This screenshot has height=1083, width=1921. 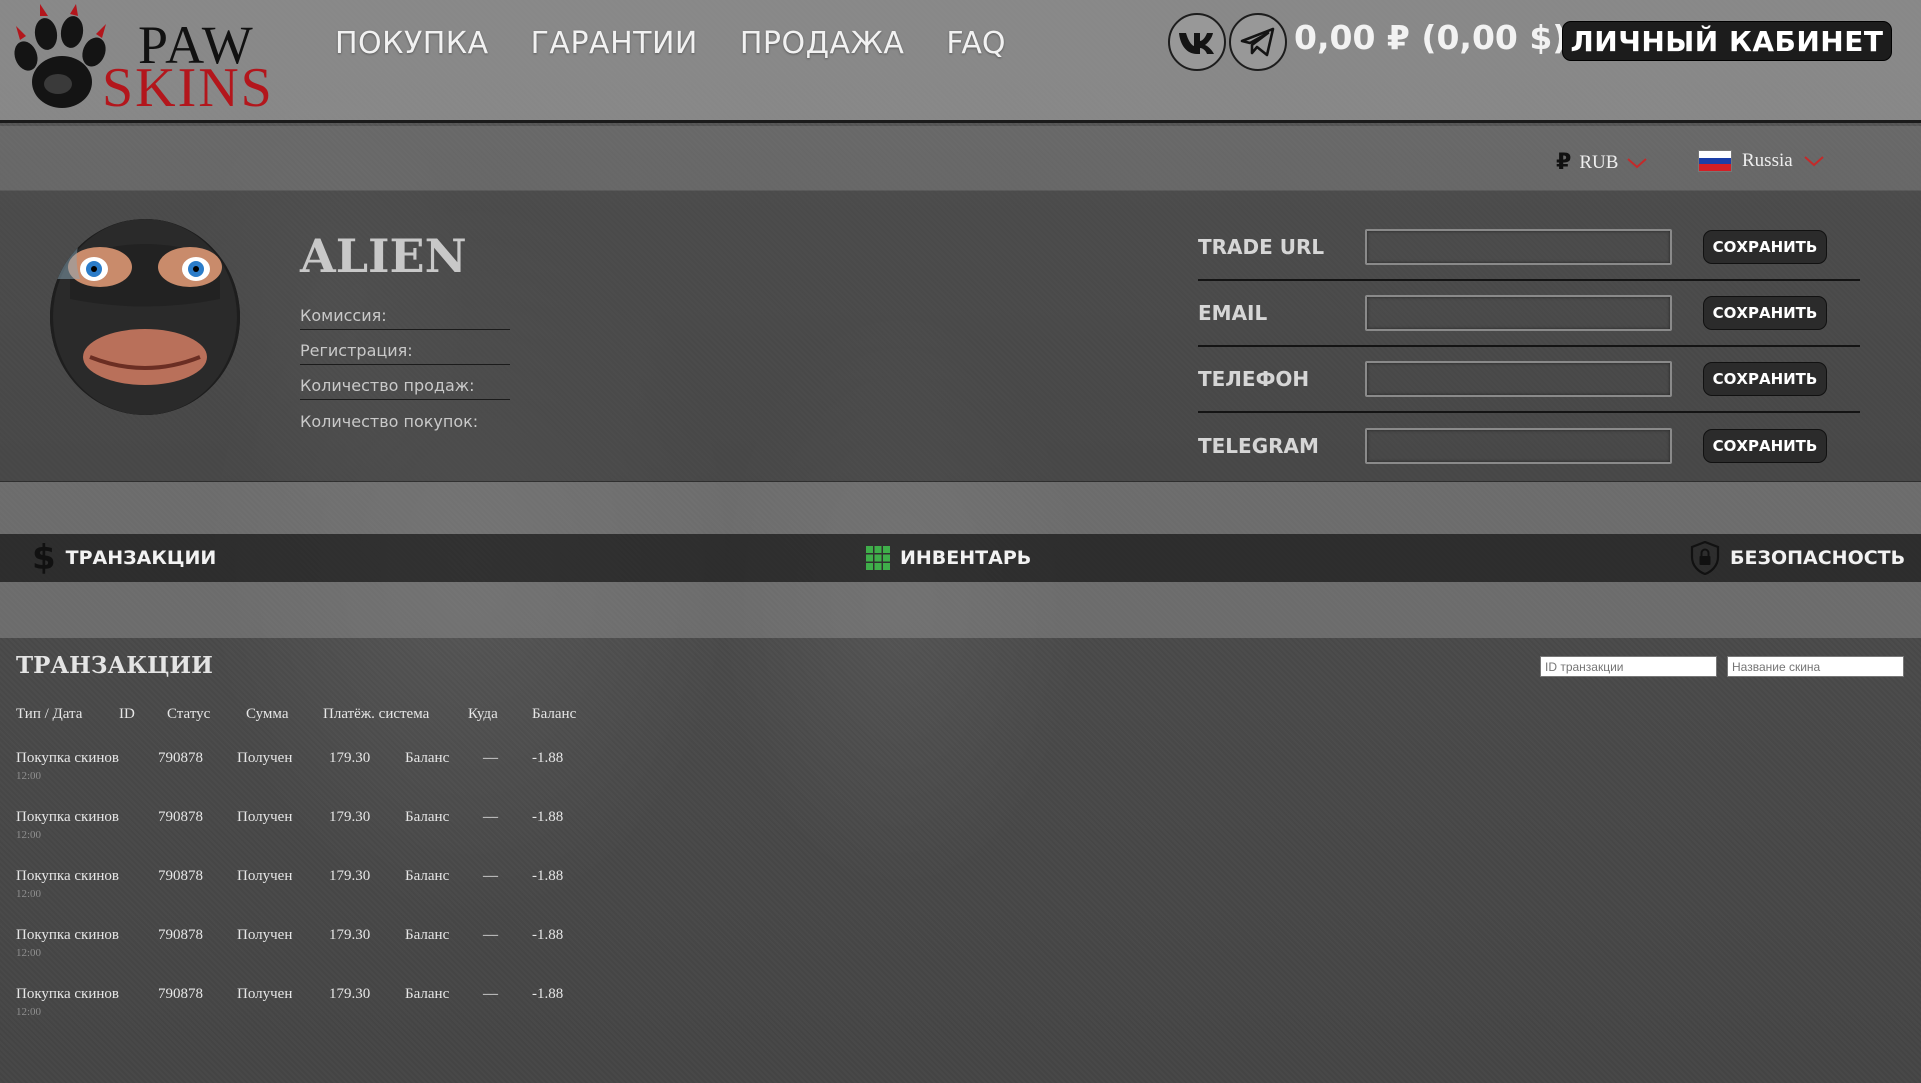 What do you see at coordinates (1628, 666) in the screenshot?
I see `transaction-id-search` at bounding box center [1628, 666].